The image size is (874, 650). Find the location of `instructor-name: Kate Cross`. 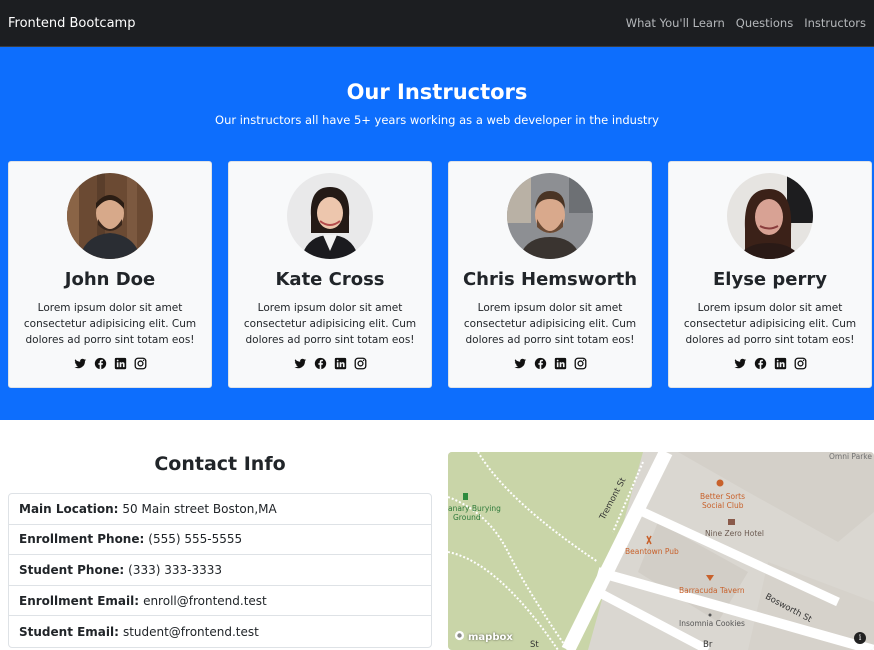

instructor-name: Kate Cross is located at coordinates (330, 279).